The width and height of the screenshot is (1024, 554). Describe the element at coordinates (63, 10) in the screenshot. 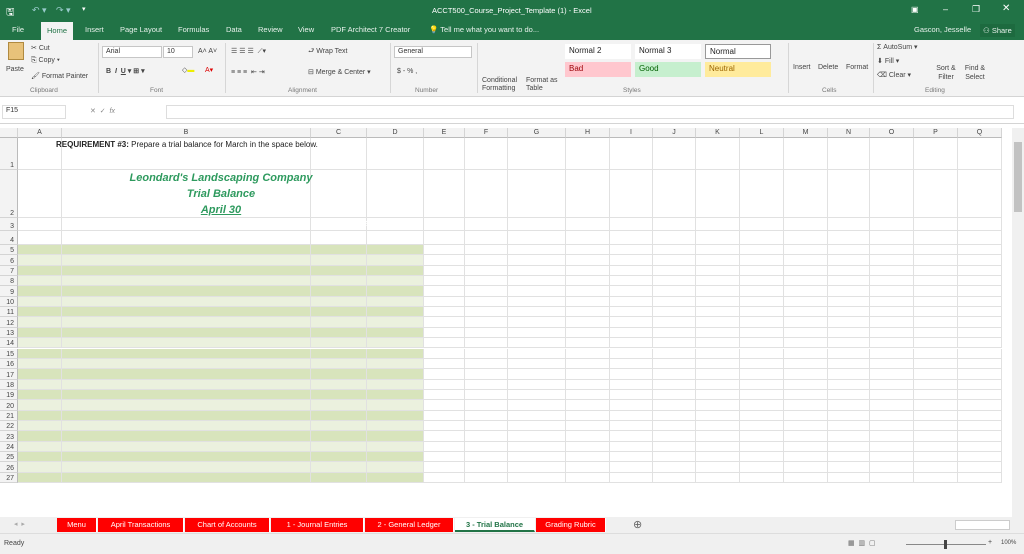

I see `redo-icon: ↷ ▾` at that location.